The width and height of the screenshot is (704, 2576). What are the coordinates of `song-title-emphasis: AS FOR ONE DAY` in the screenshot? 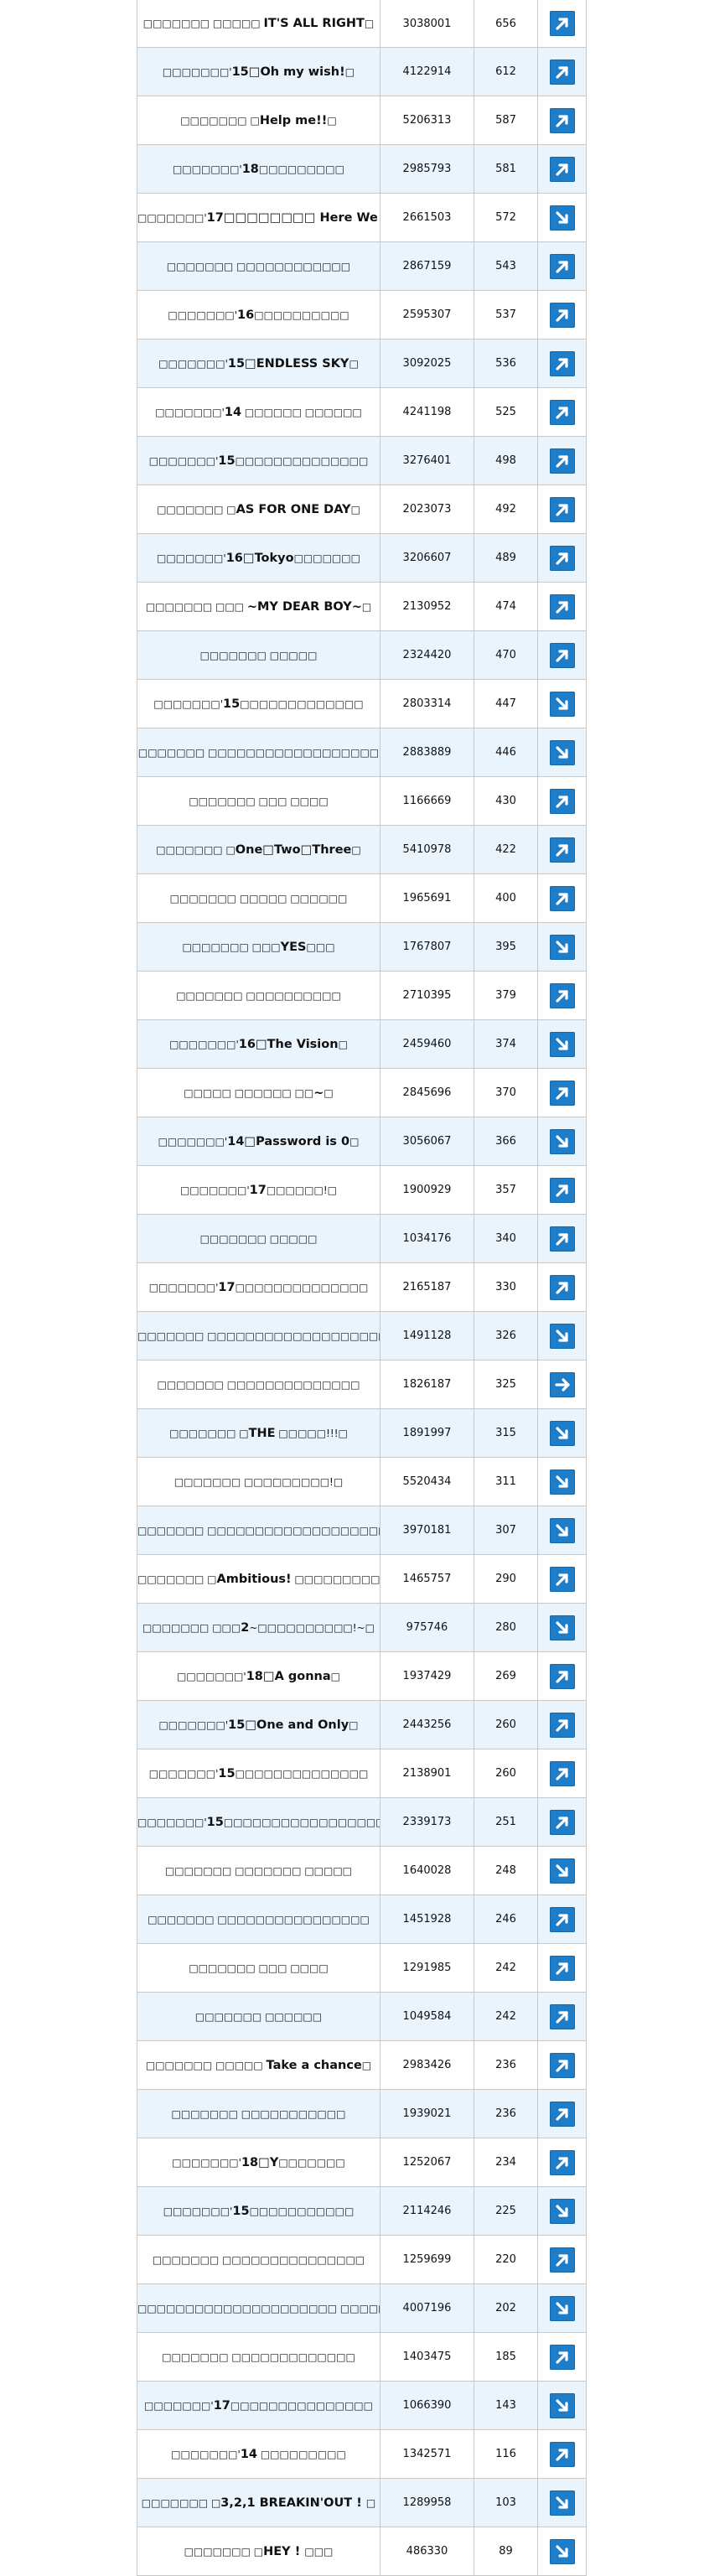 It's located at (293, 509).